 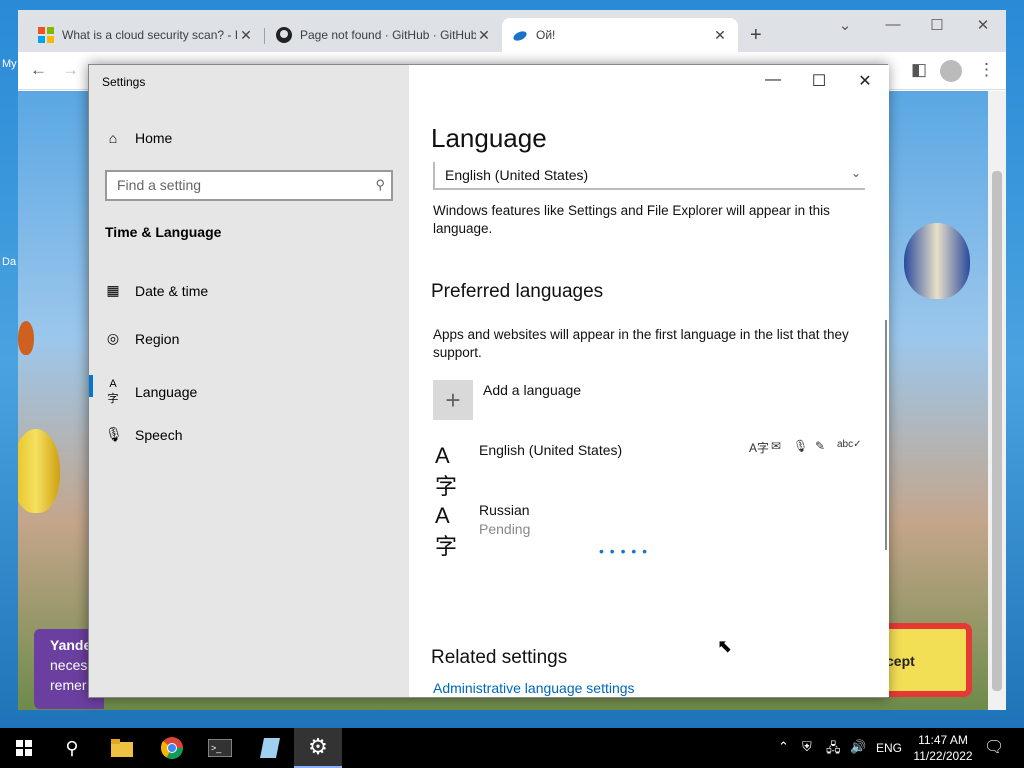 What do you see at coordinates (520, 35) in the screenshot?
I see `yandex-icon` at bounding box center [520, 35].